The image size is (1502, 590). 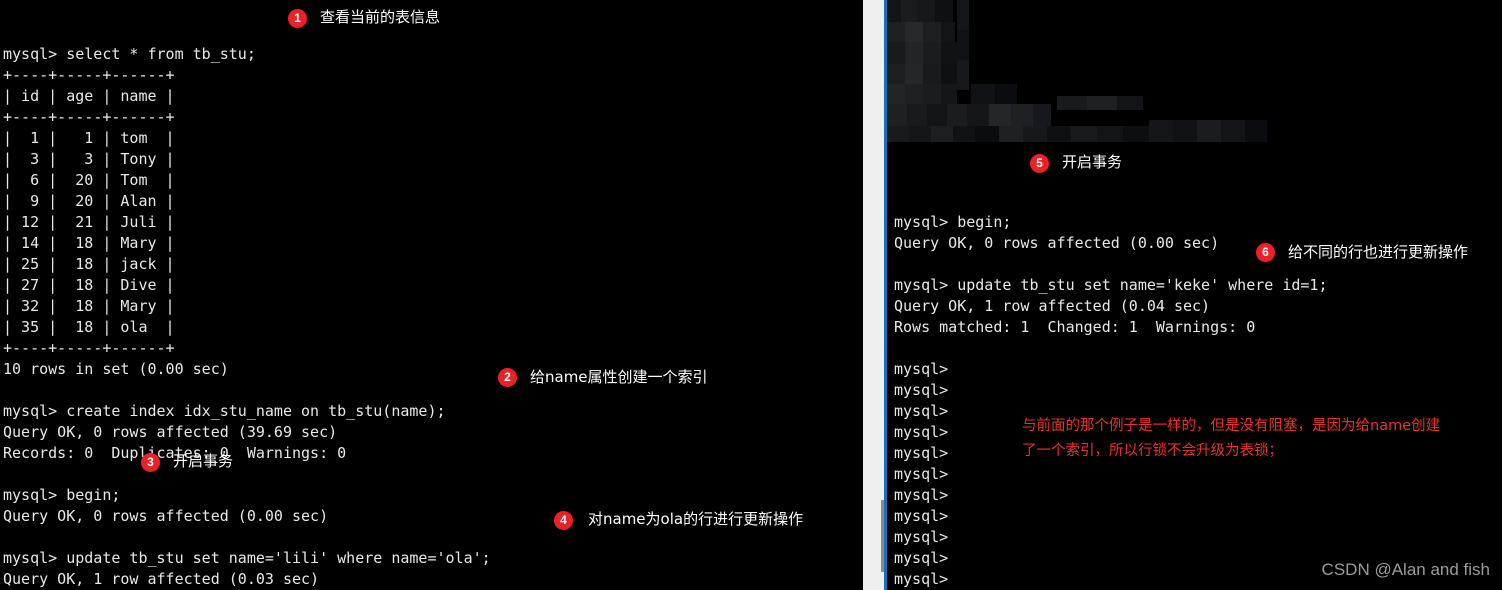 What do you see at coordinates (1405, 569) in the screenshot?
I see `csdn-watermark: CSDN @Alan and fish` at bounding box center [1405, 569].